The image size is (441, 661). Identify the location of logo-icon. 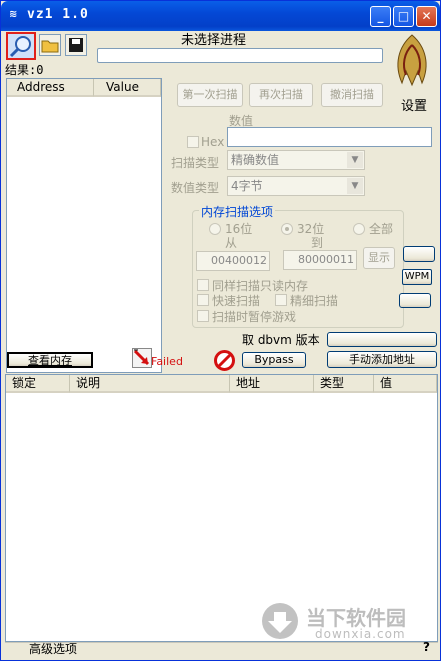
(412, 60).